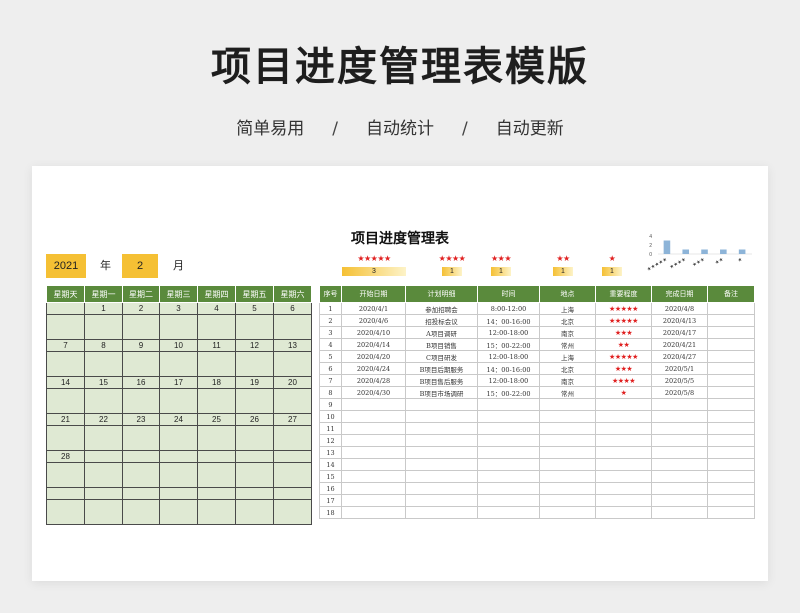 This screenshot has height=613, width=800. I want to click on month-input: 2, so click(140, 266).